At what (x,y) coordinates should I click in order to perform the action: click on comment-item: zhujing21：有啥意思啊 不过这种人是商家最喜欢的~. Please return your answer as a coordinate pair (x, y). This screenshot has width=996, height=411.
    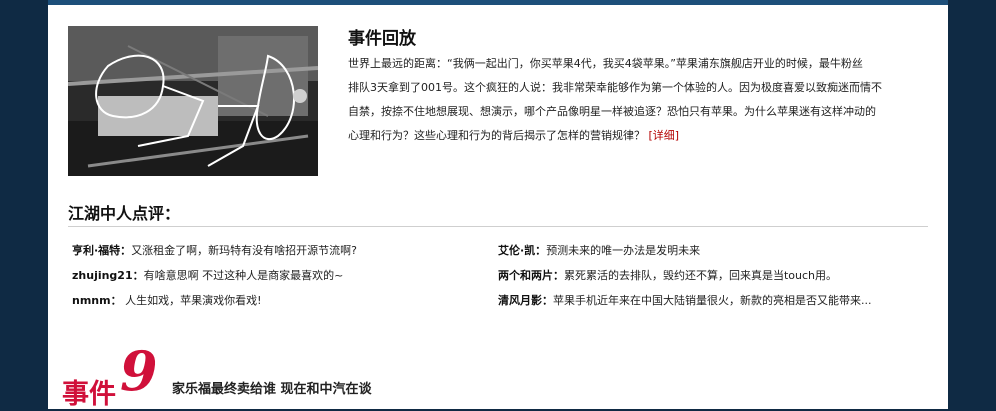
    Looking at the image, I should click on (272, 281).